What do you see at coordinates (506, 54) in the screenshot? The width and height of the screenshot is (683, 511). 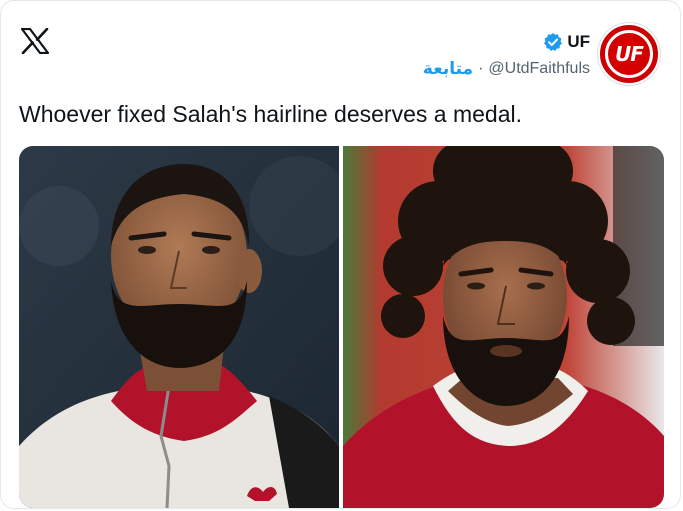 I see `author-names: UF متابعة · @UtdFaithfuls` at bounding box center [506, 54].